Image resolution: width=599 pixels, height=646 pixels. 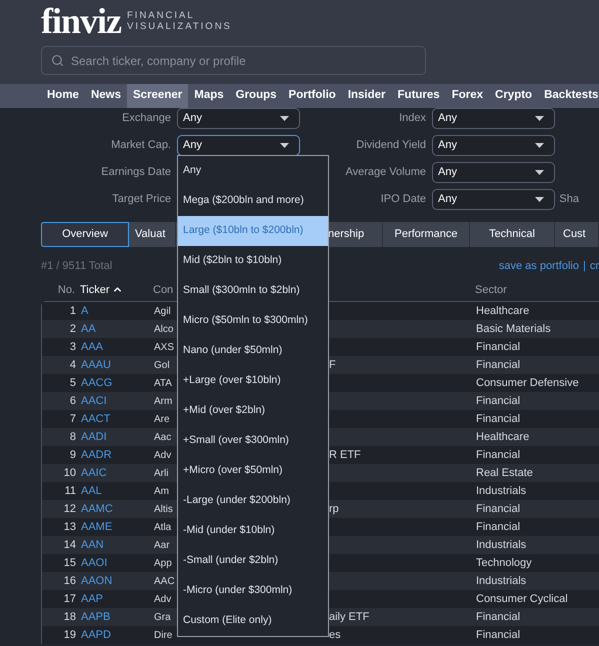 I want to click on nav-link: Forex, so click(x=468, y=96).